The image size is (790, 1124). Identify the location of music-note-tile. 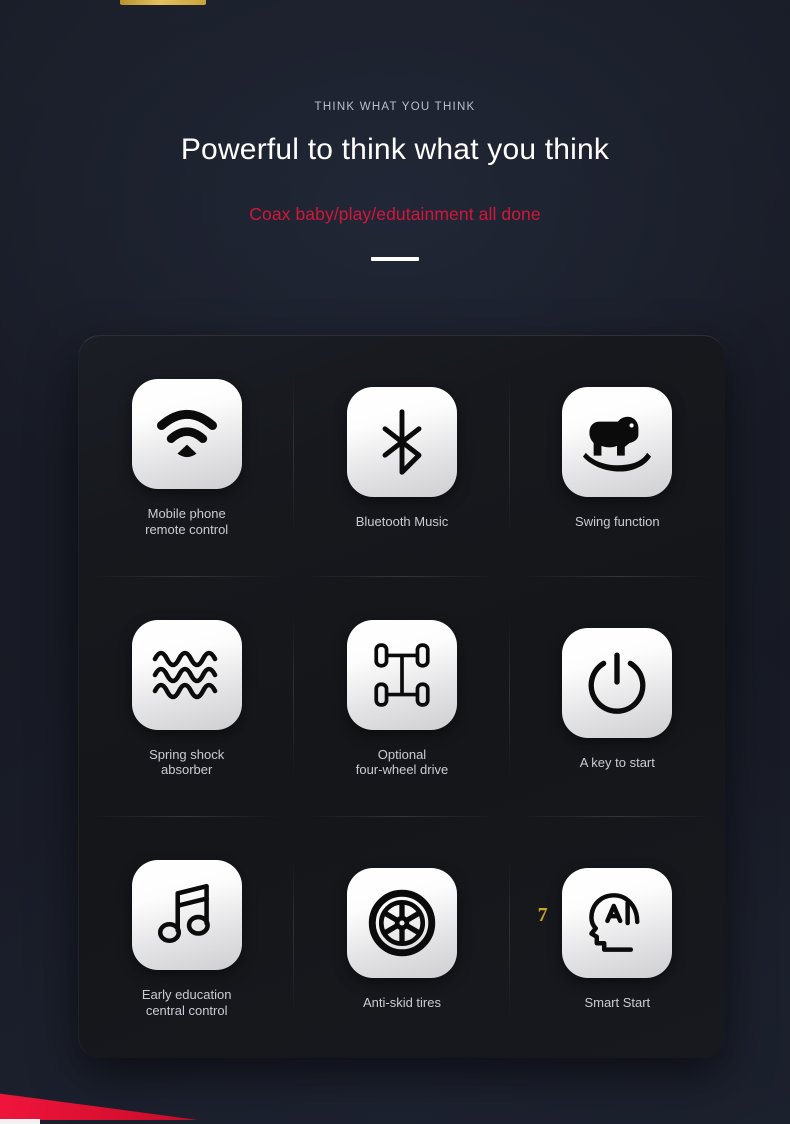
(186, 915).